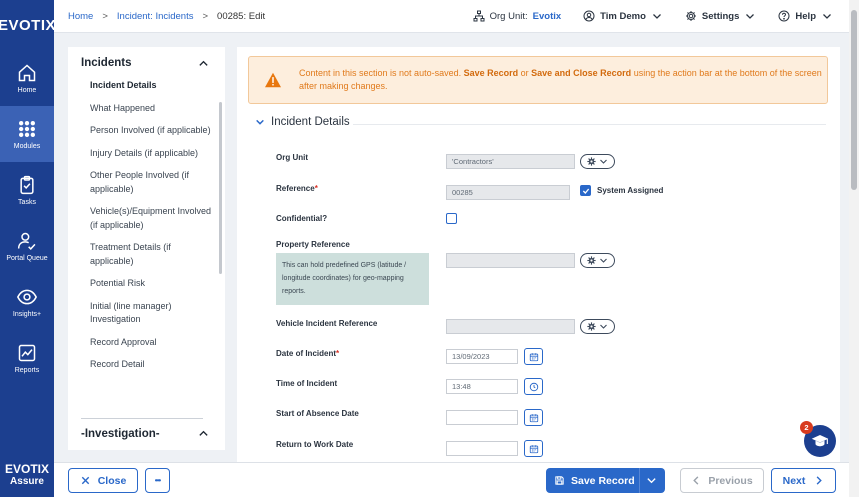 Image resolution: width=859 pixels, height=497 pixels. Describe the element at coordinates (220, 188) in the screenshot. I see `section-menu-scrollbar` at that location.